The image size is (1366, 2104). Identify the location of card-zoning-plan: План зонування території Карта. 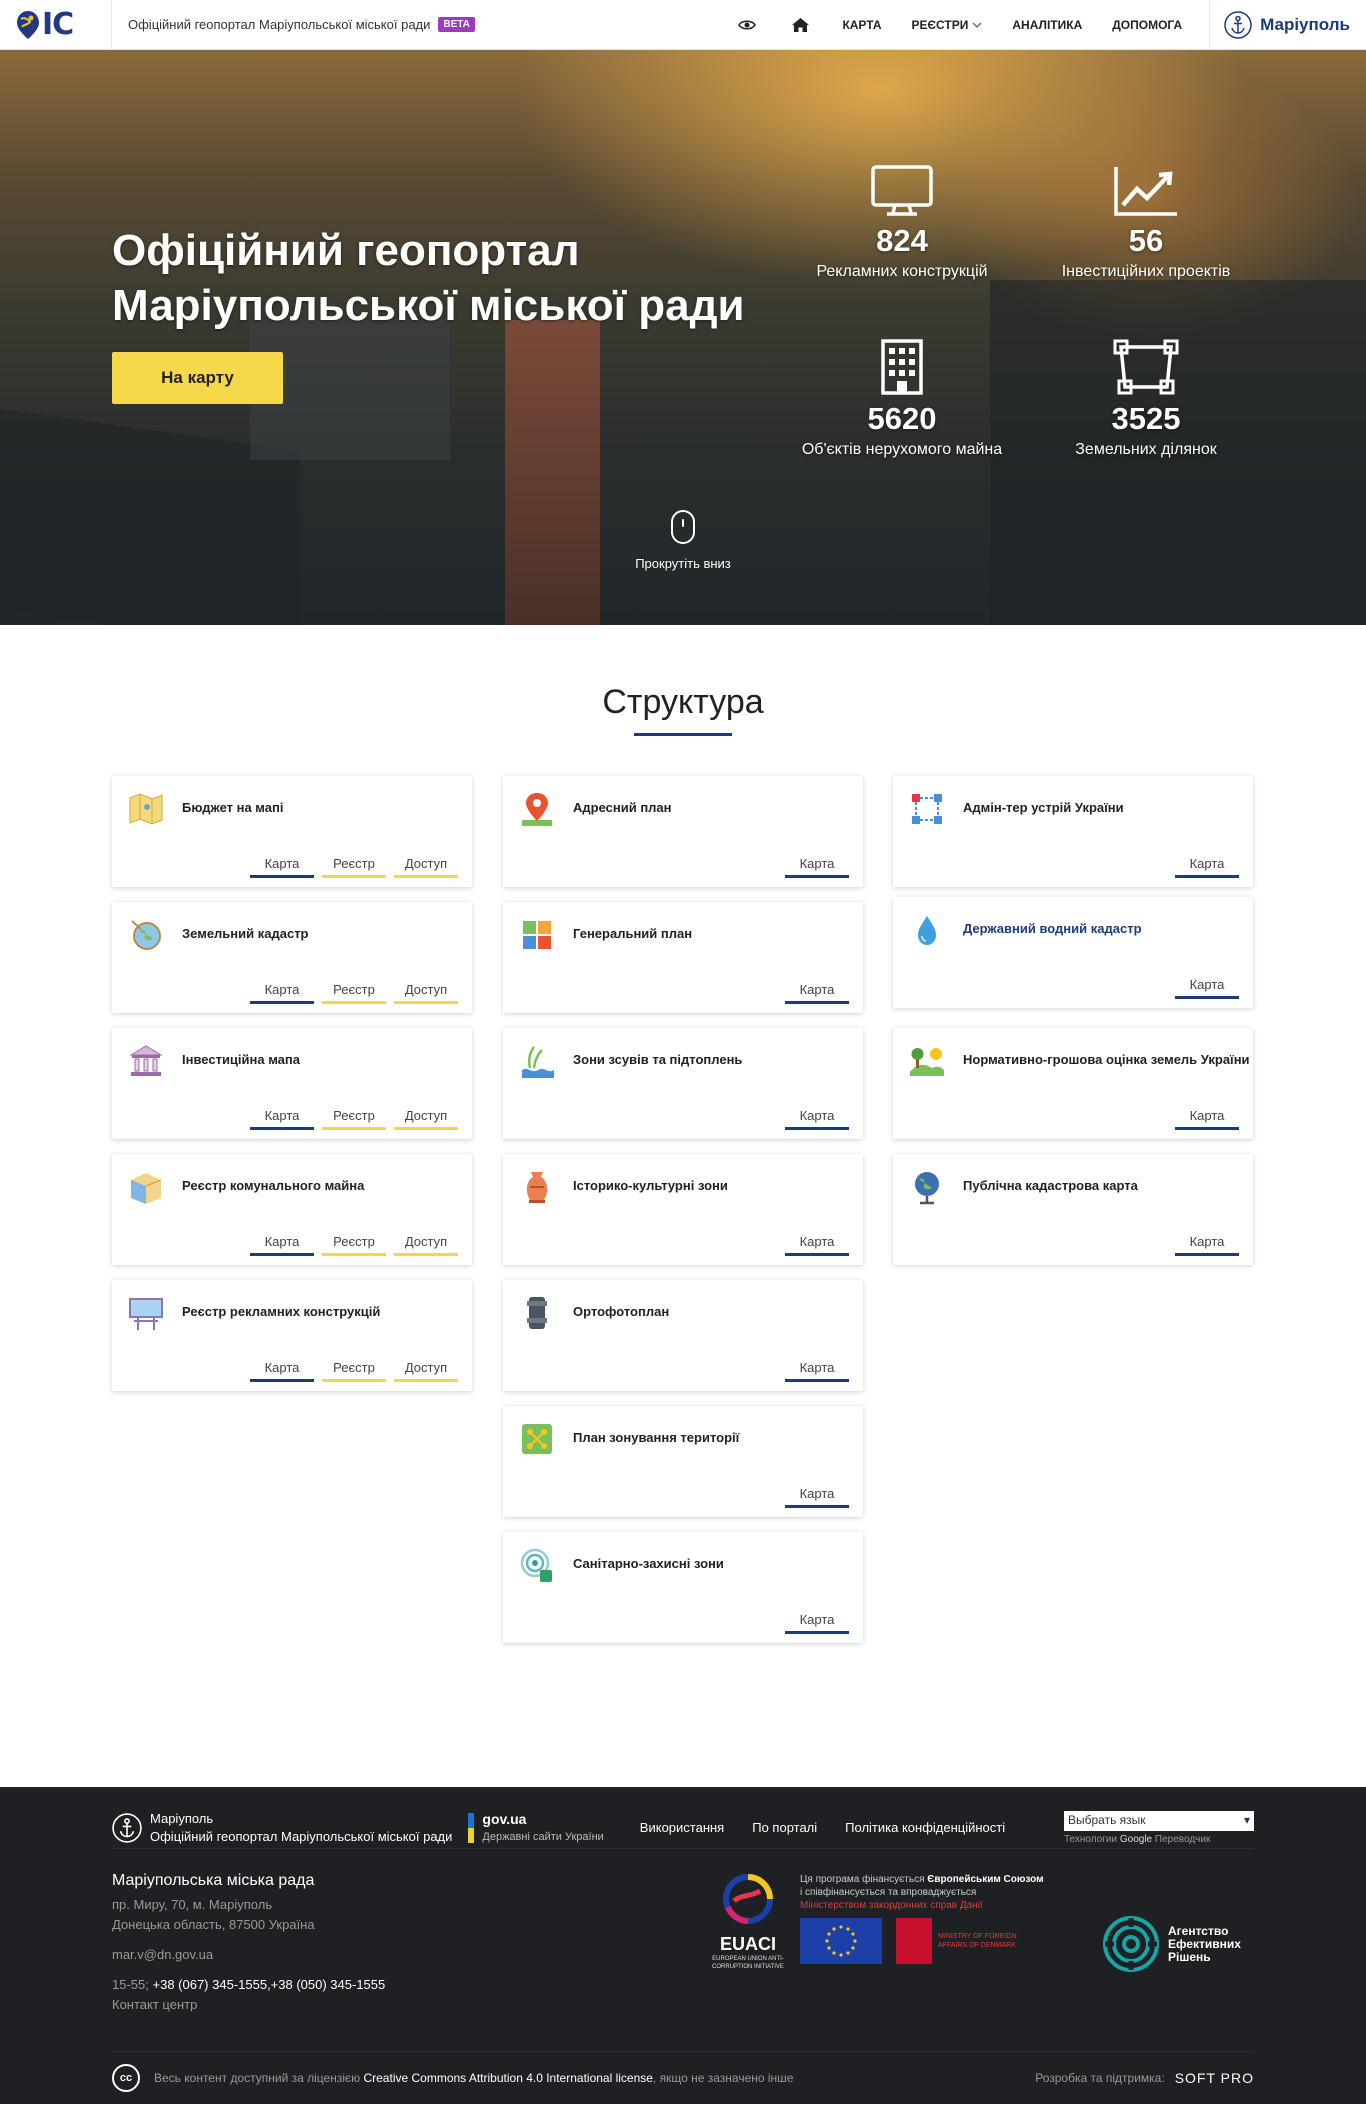
(683, 1461).